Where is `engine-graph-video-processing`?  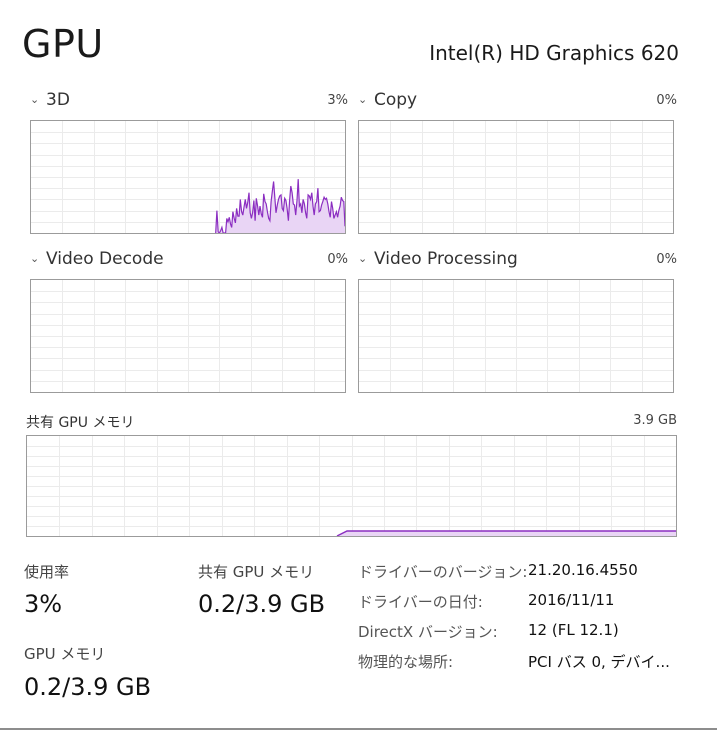
engine-graph-video-processing is located at coordinates (516, 336).